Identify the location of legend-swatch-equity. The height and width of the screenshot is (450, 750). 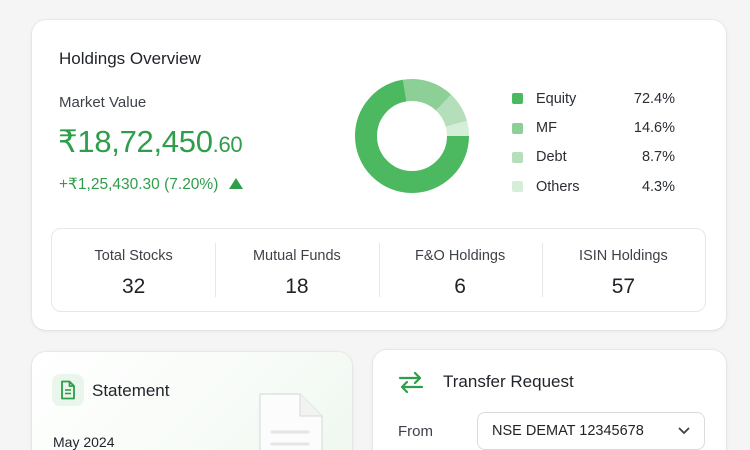
(517, 99).